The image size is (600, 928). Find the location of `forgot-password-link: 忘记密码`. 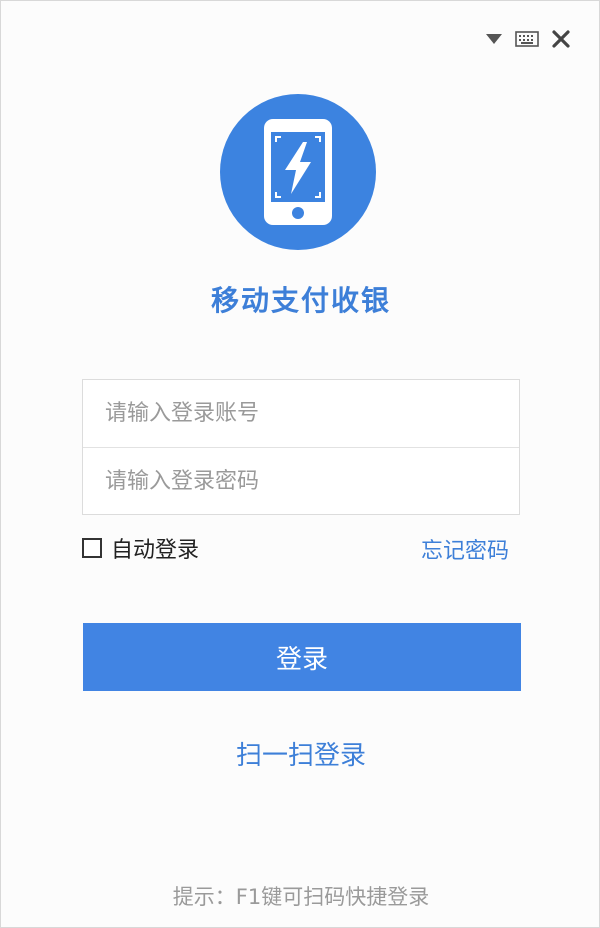

forgot-password-link: 忘记密码 is located at coordinates (465, 549).